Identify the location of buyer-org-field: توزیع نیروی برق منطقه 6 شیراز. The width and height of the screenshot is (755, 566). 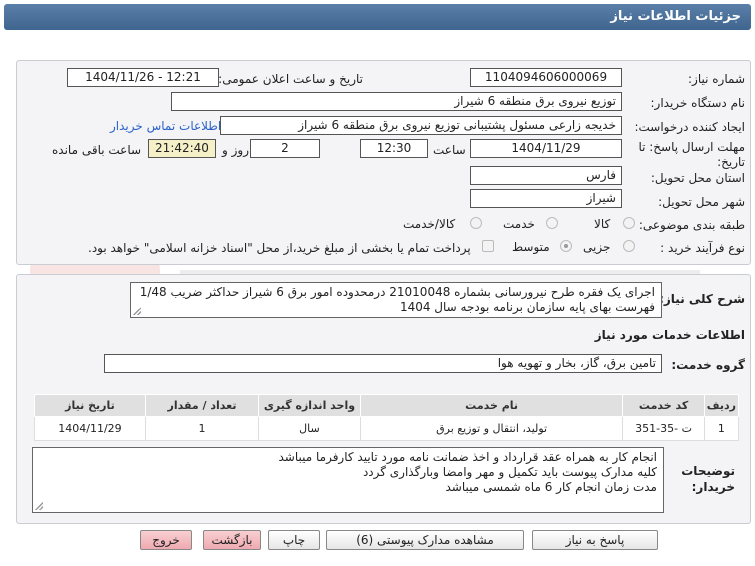
(396, 101).